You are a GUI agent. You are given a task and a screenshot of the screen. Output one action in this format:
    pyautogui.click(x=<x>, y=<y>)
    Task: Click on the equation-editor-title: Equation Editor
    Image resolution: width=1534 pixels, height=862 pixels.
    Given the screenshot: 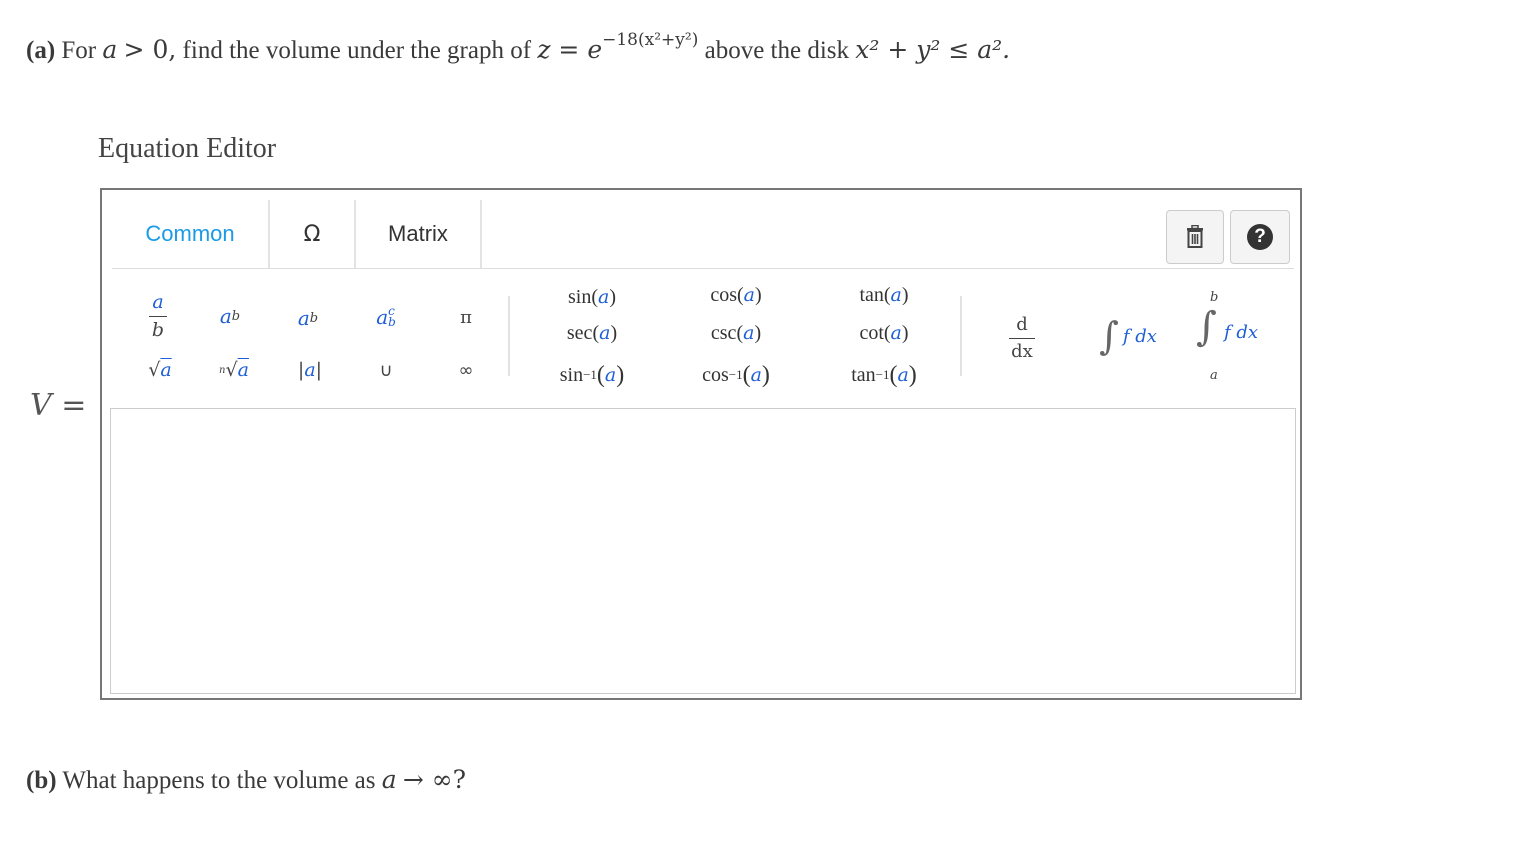 What is the action you would take?
    pyautogui.click(x=187, y=148)
    